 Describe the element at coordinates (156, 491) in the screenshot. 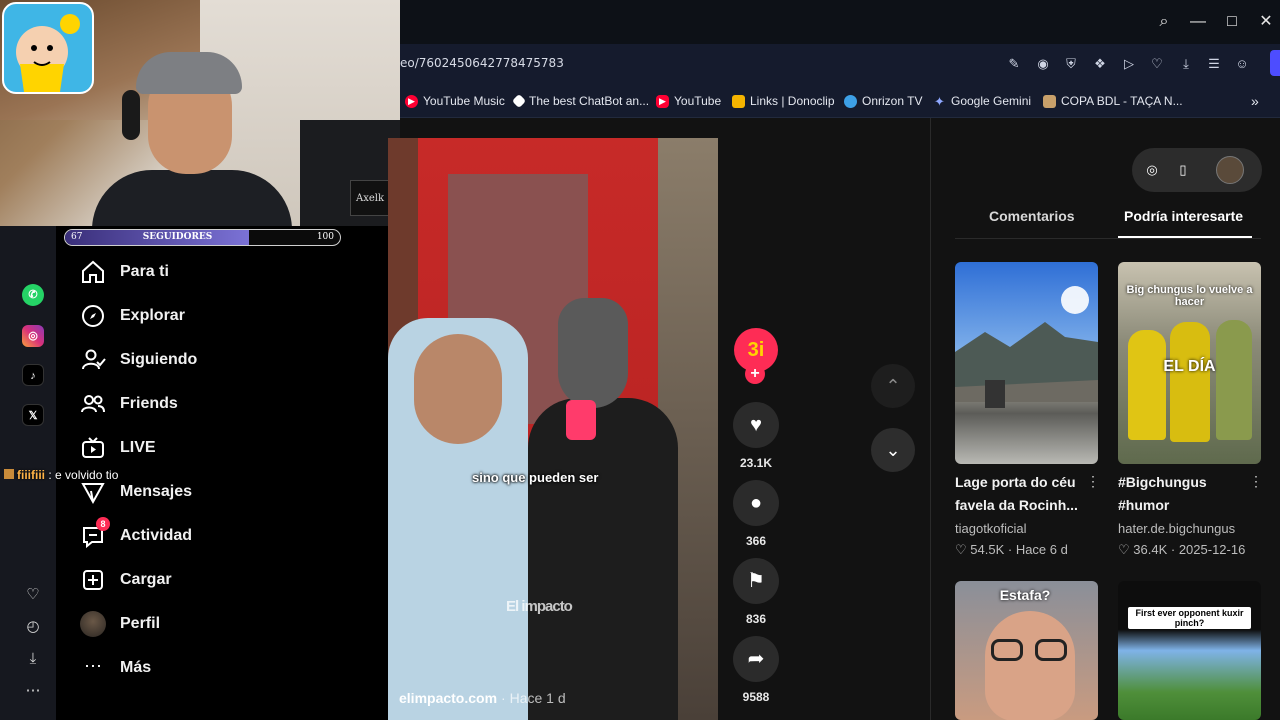

I see `sidebar-item-label: Mensajes` at that location.